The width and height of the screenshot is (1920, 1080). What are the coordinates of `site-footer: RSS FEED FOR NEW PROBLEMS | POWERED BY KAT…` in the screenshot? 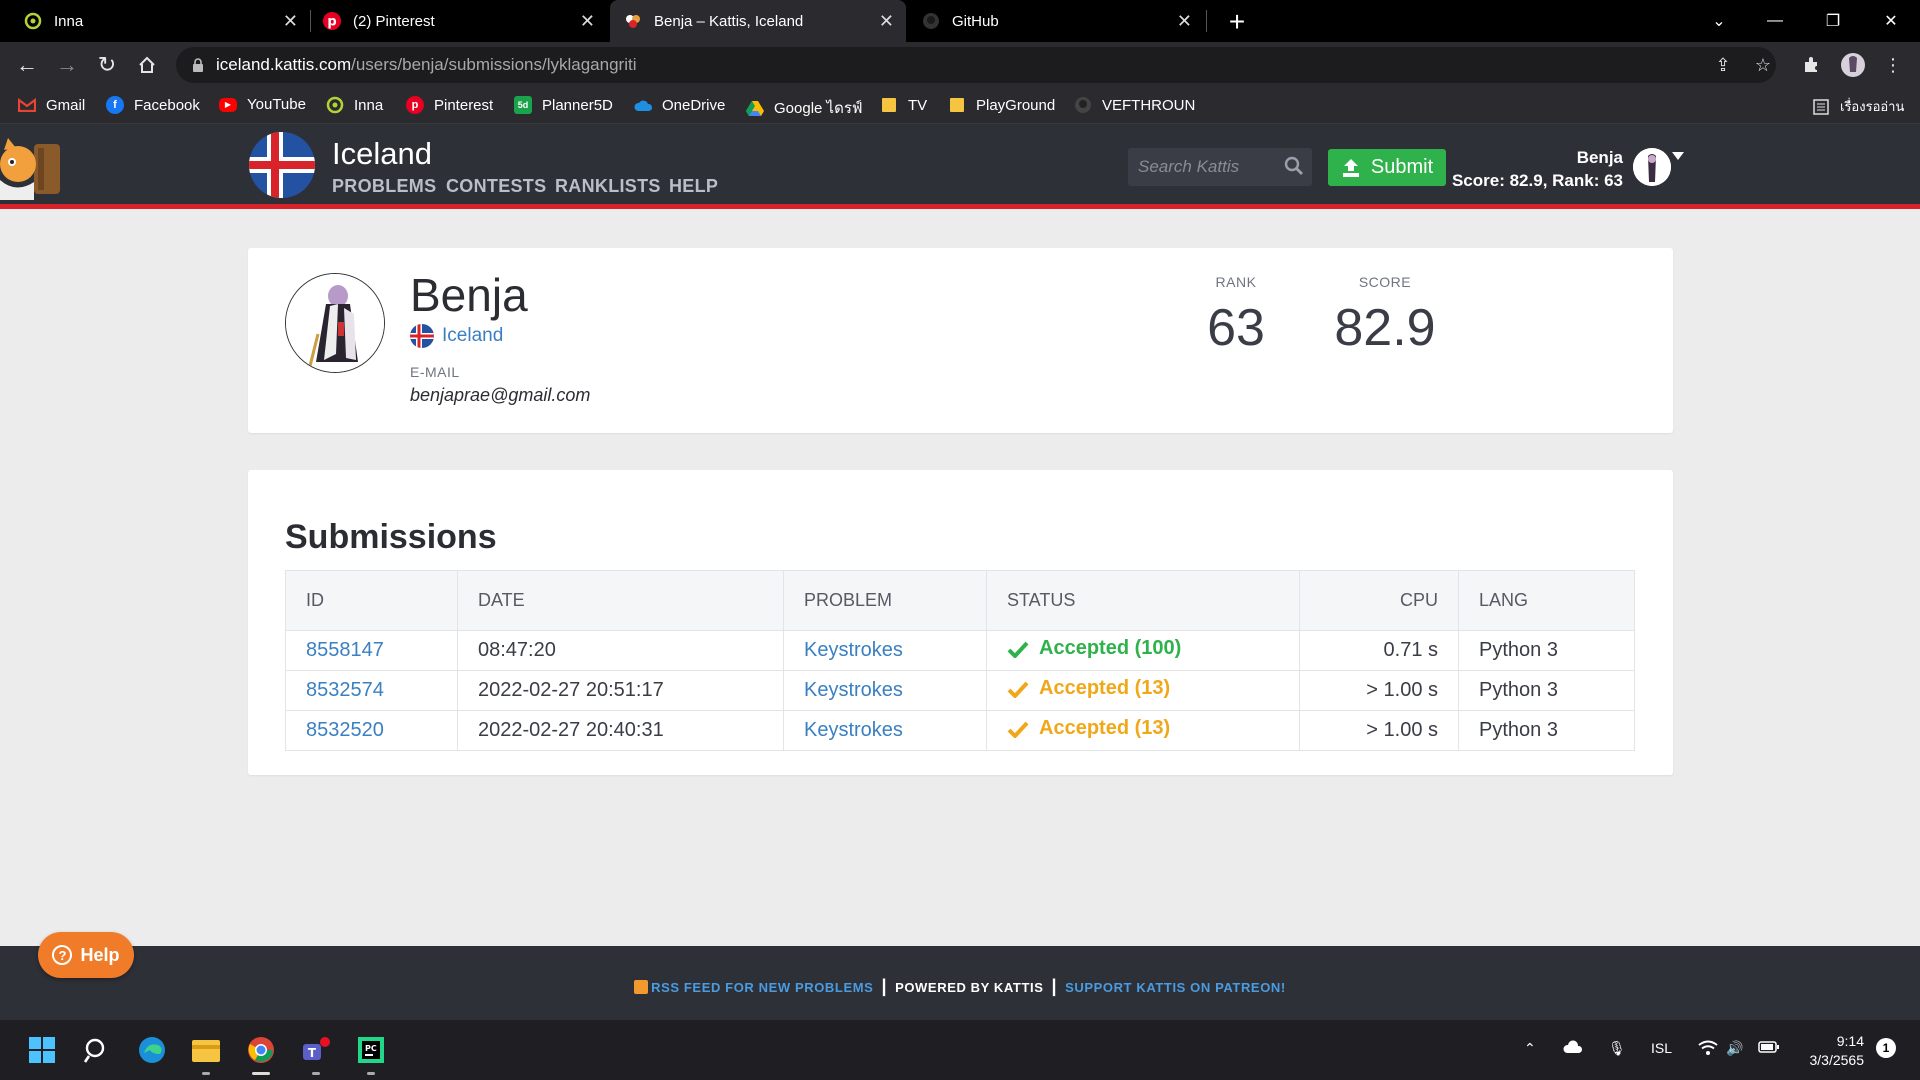 It's located at (960, 983).